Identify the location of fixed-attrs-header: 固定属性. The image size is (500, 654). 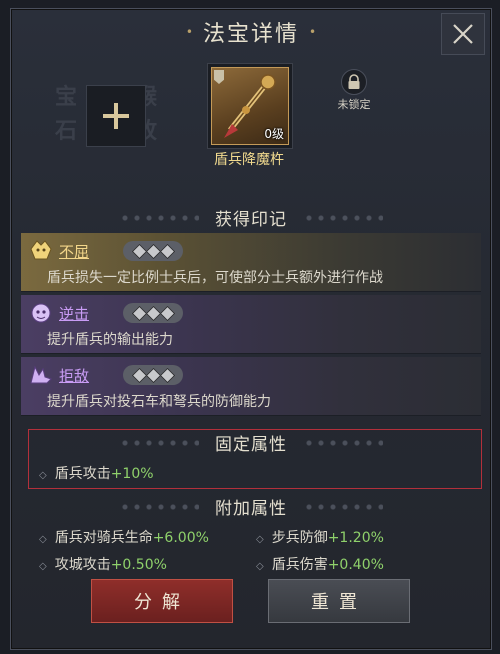
(251, 442).